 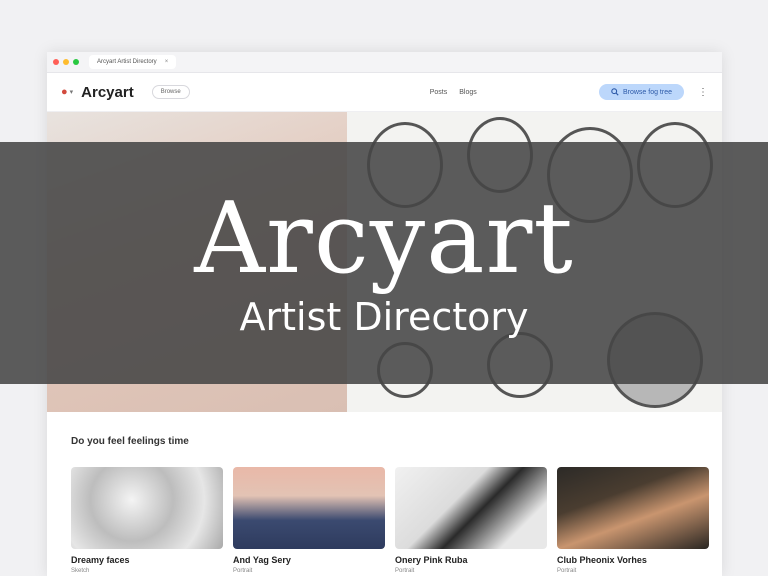 I want to click on banner-subtitle: Artist Directory, so click(x=384, y=317).